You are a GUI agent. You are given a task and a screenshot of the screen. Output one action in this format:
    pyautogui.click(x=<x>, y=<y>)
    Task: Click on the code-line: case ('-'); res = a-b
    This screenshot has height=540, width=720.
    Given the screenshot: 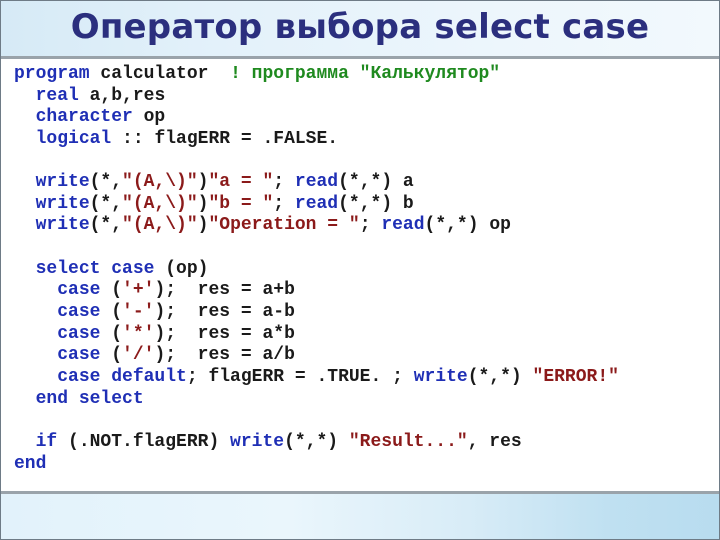 What is the action you would take?
    pyautogui.click(x=316, y=313)
    